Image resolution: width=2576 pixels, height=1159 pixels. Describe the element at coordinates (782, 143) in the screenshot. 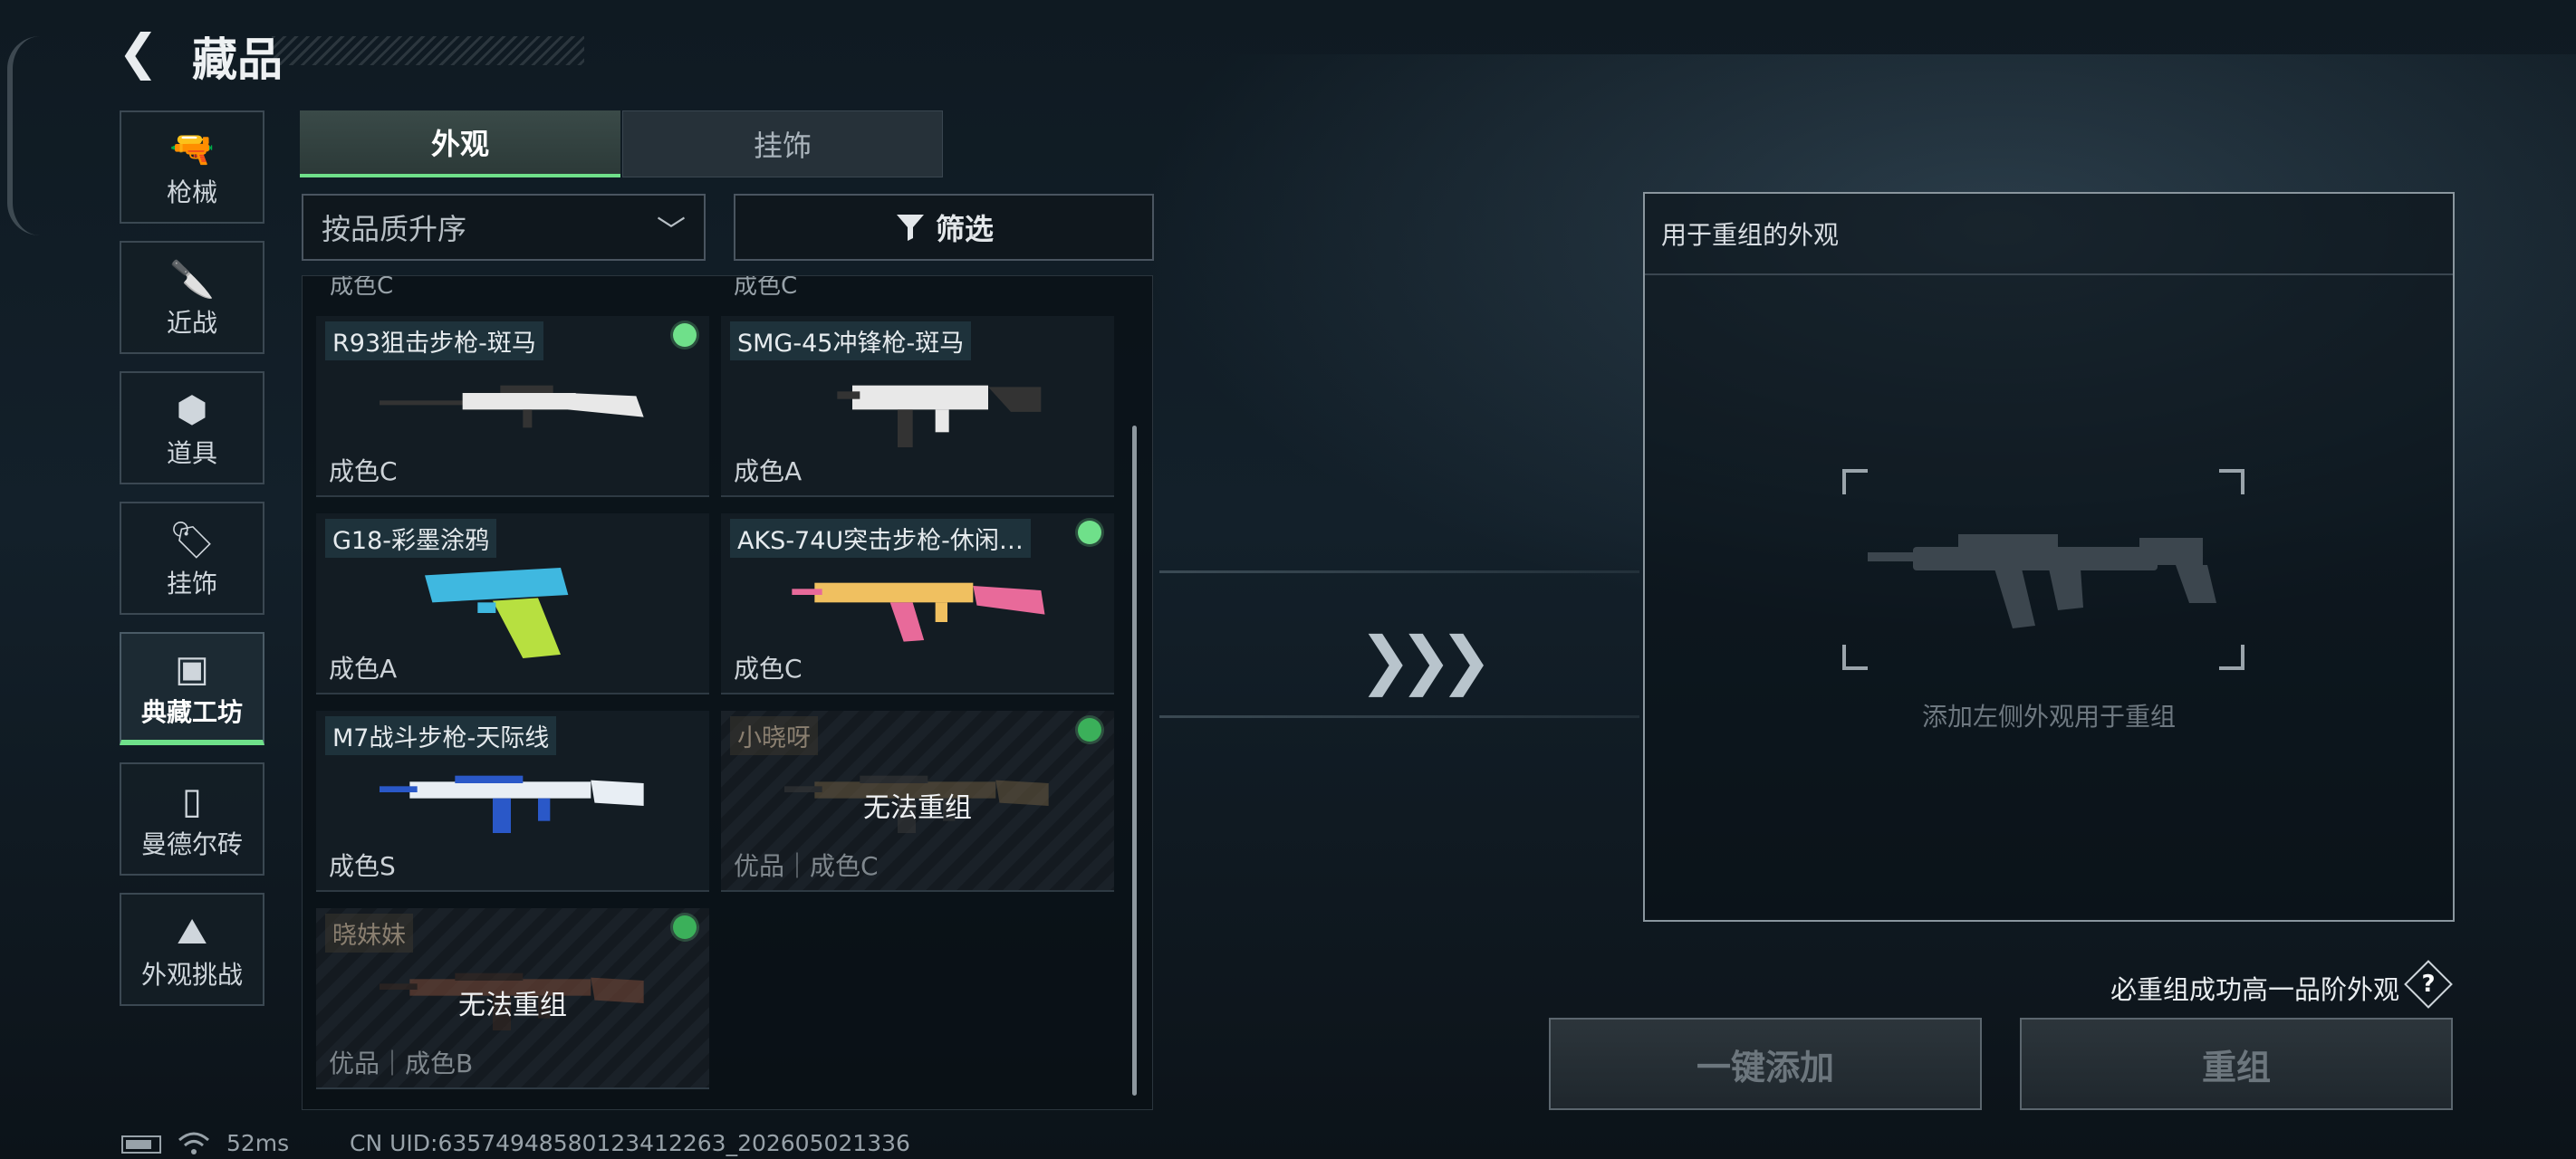

I see `tab-charms: 挂饰` at that location.